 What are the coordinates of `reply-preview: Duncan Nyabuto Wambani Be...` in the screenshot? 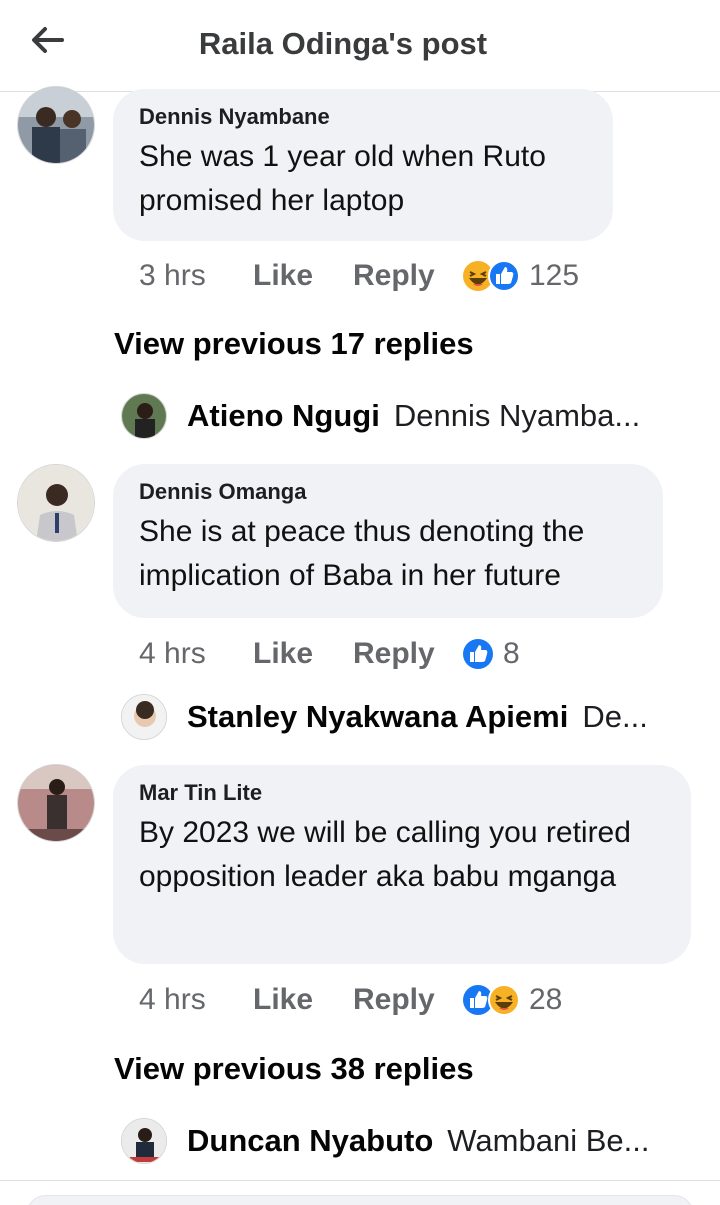 It's located at (385, 1141).